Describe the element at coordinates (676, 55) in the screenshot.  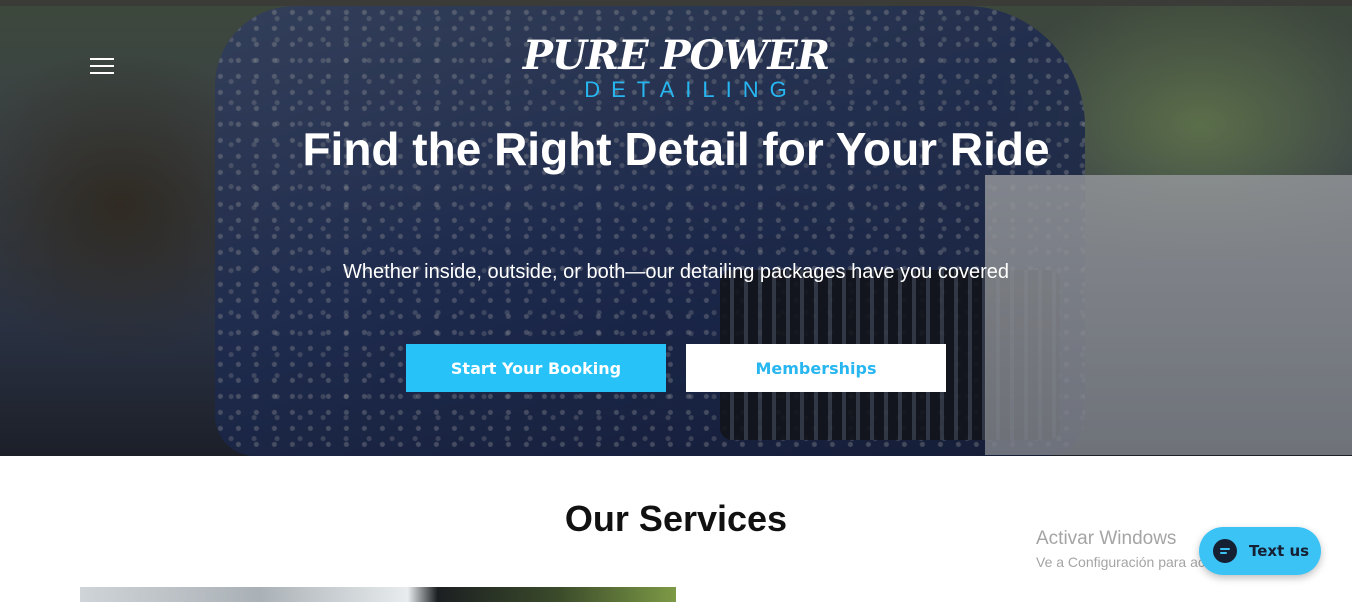
I see `logo-main-text: PURE POWER` at that location.